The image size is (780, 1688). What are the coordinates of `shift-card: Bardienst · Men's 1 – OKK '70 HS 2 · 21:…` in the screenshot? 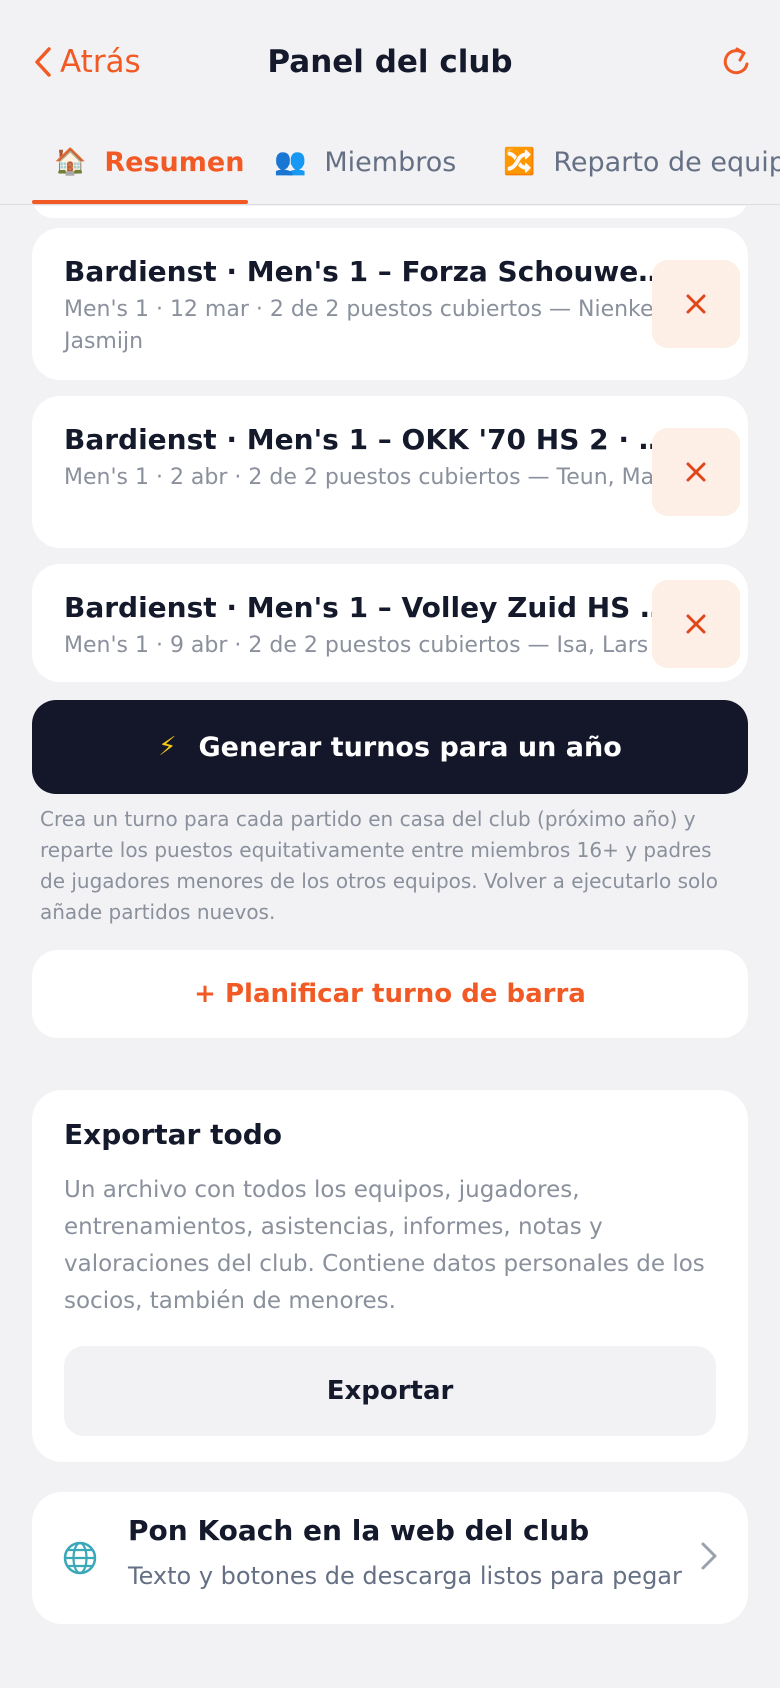 It's located at (390, 472).